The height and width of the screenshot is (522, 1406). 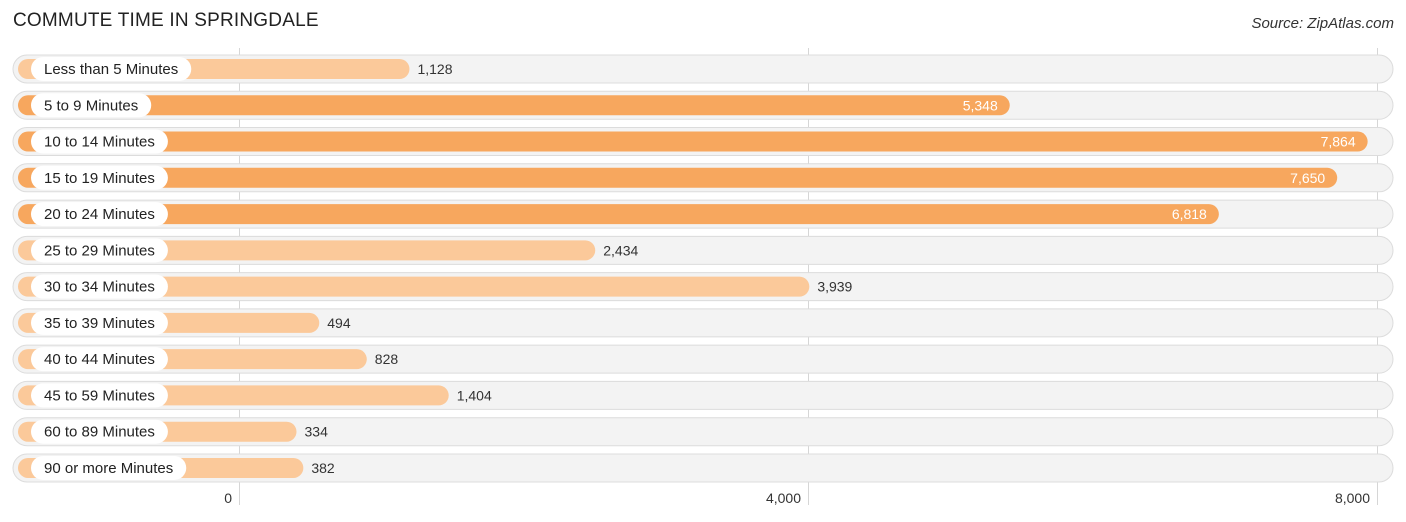 What do you see at coordinates (99, 142) in the screenshot?
I see `category-label: 10 to 14 Minutes` at bounding box center [99, 142].